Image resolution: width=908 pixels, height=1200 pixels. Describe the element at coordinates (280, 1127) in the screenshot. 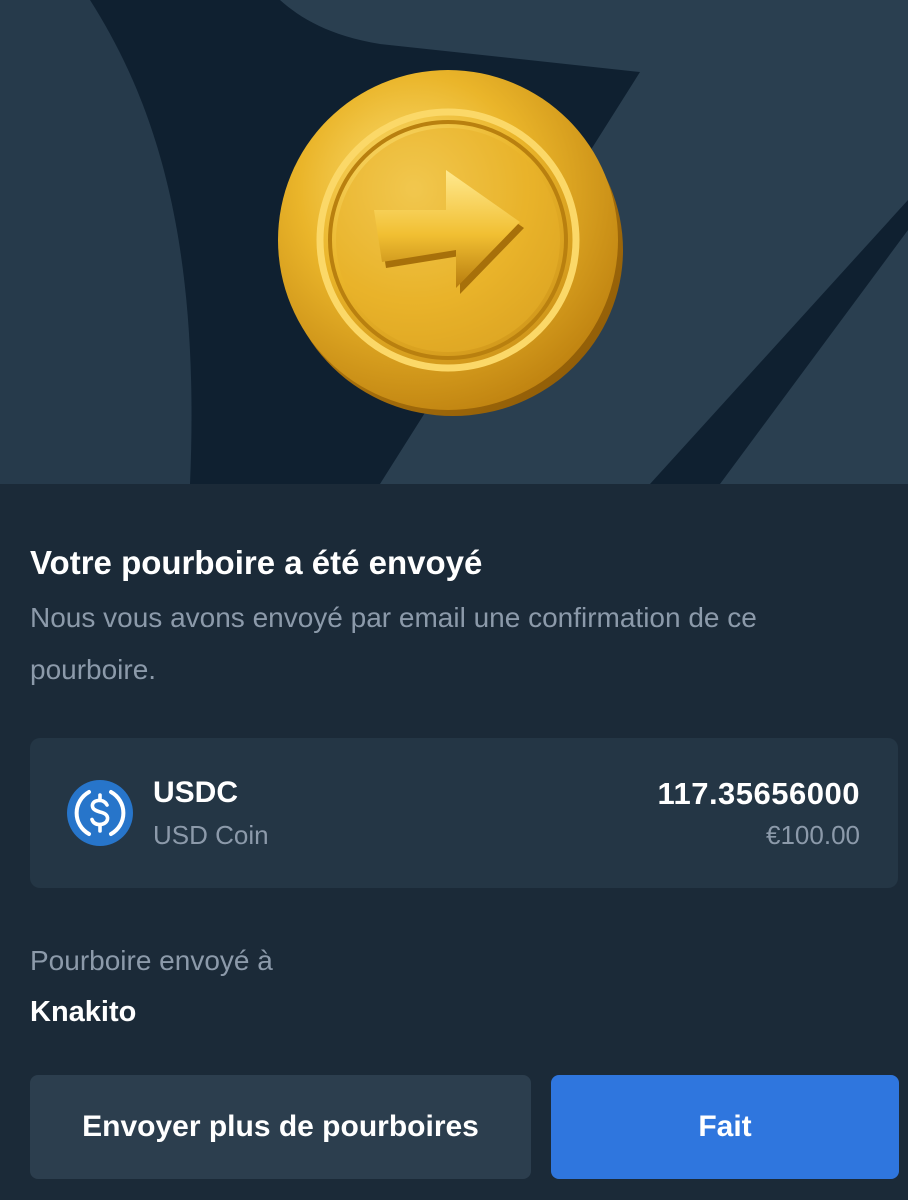

I see `send-more-tips-button: Envoyer plus de pourboires` at that location.